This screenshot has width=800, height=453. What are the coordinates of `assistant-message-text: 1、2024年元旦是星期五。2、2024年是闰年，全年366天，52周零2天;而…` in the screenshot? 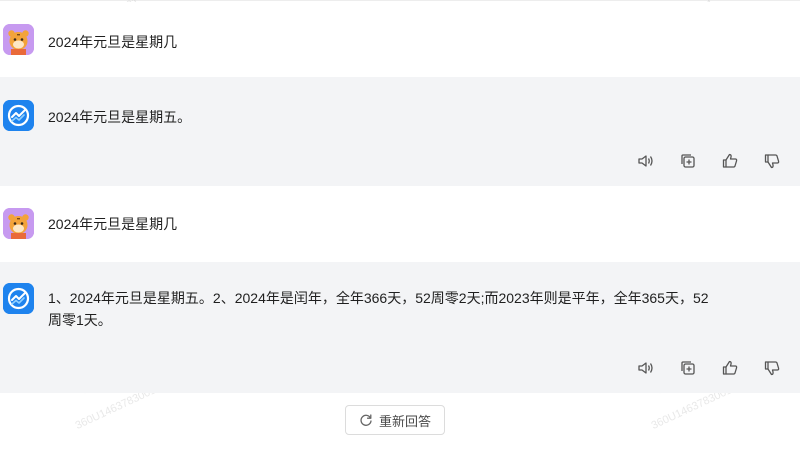 It's located at (378, 309).